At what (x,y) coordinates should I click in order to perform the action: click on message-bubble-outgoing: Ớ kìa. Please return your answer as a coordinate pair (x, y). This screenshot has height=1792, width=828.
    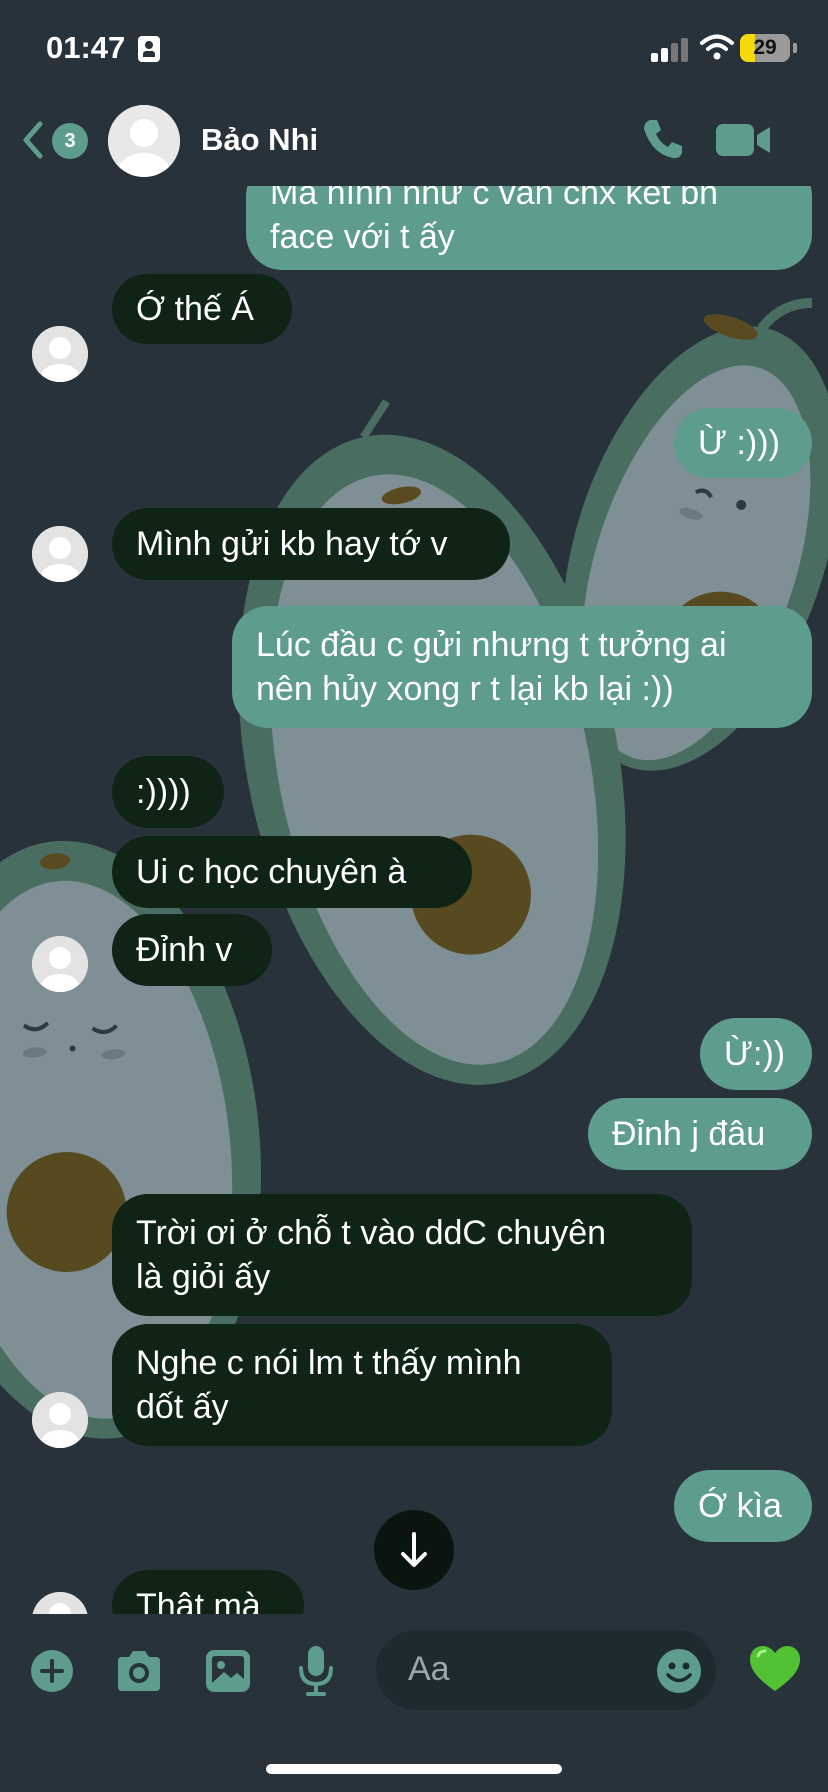
    Looking at the image, I should click on (743, 1506).